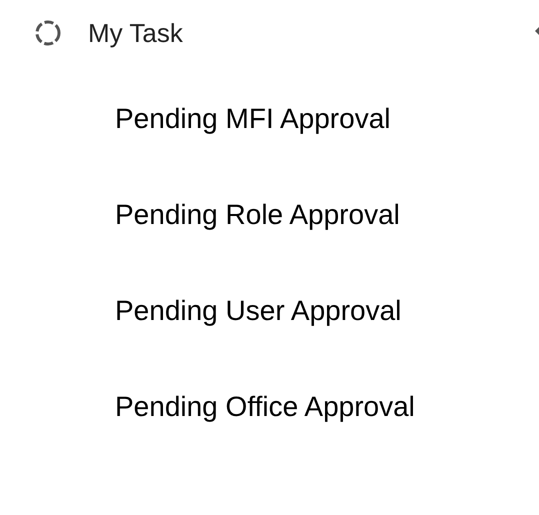 The height and width of the screenshot is (515, 539). What do you see at coordinates (257, 215) in the screenshot?
I see `menu-item: Pending Role Approval` at bounding box center [257, 215].